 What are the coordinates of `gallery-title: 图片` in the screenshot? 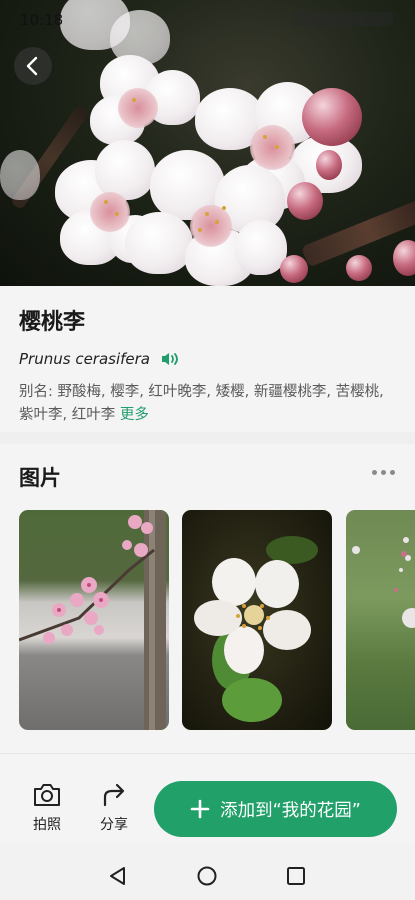 It's located at (40, 478).